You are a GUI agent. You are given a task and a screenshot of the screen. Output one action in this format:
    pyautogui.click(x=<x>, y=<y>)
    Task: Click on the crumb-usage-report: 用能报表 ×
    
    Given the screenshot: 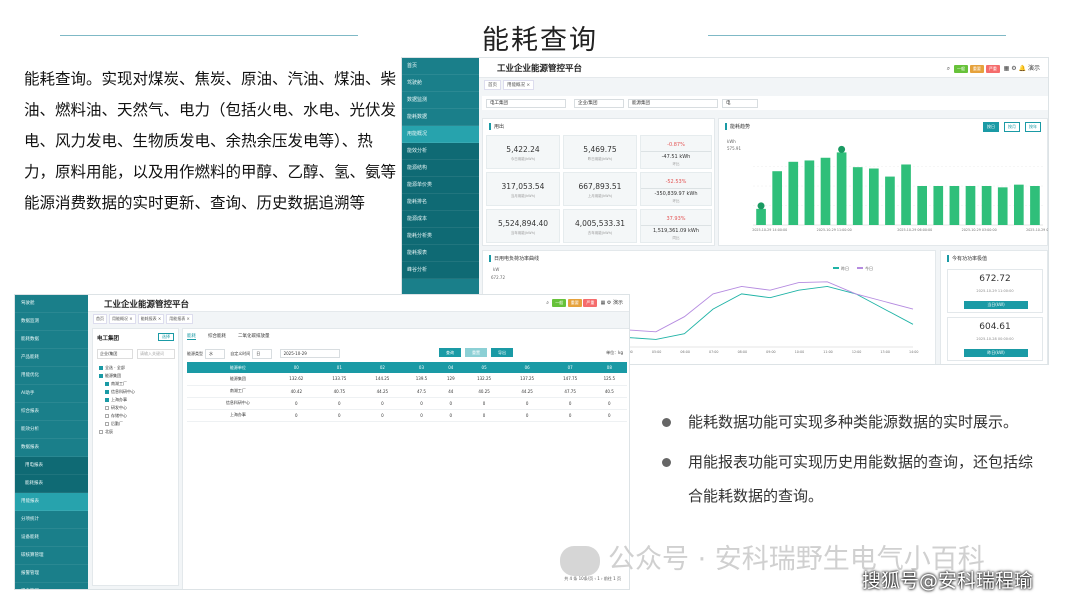 What is the action you would take?
    pyautogui.click(x=179, y=319)
    